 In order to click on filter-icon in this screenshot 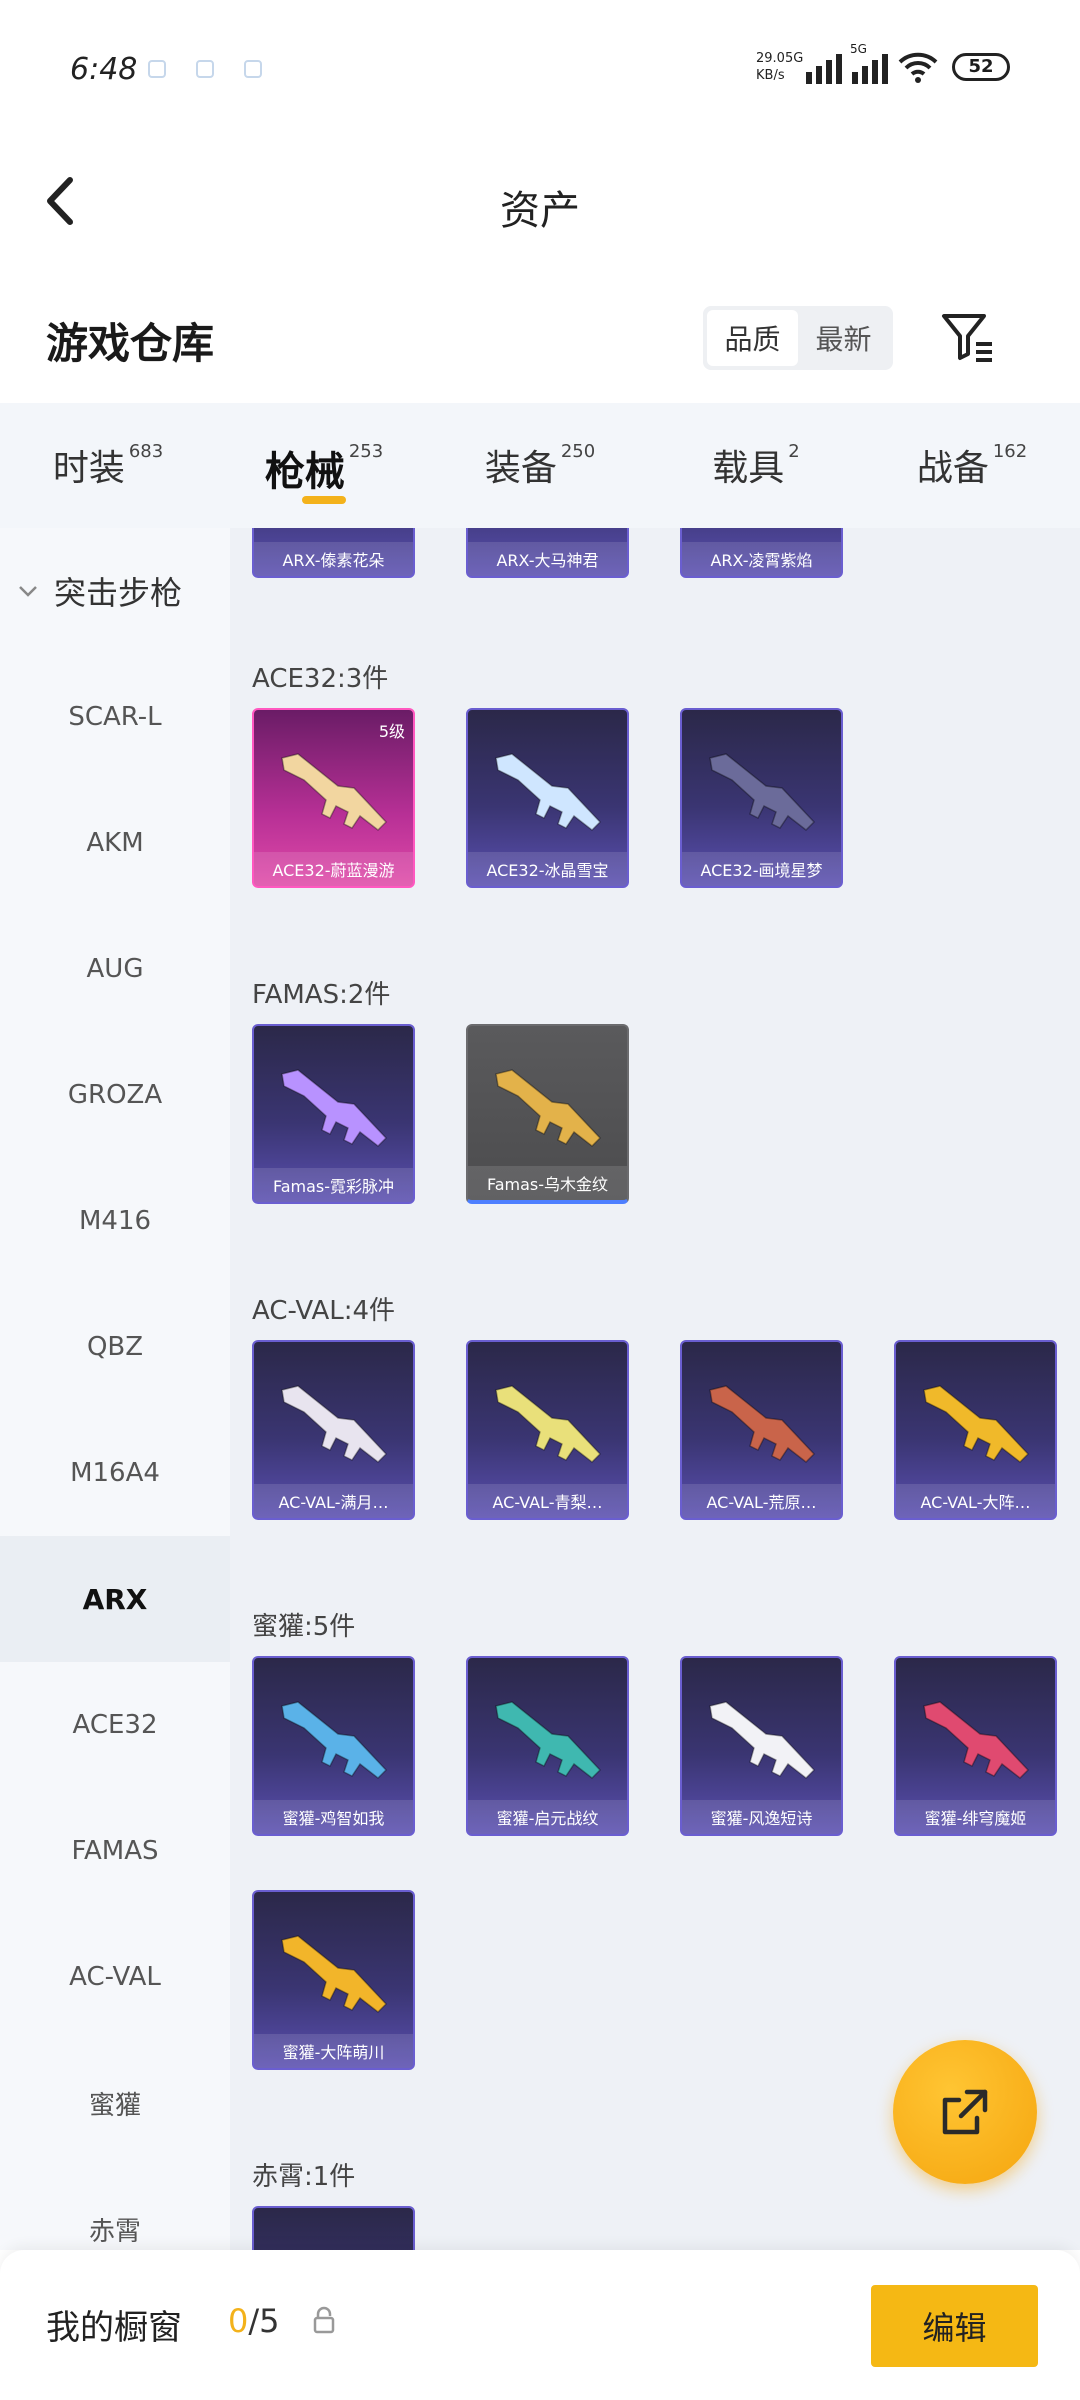, I will do `click(968, 338)`.